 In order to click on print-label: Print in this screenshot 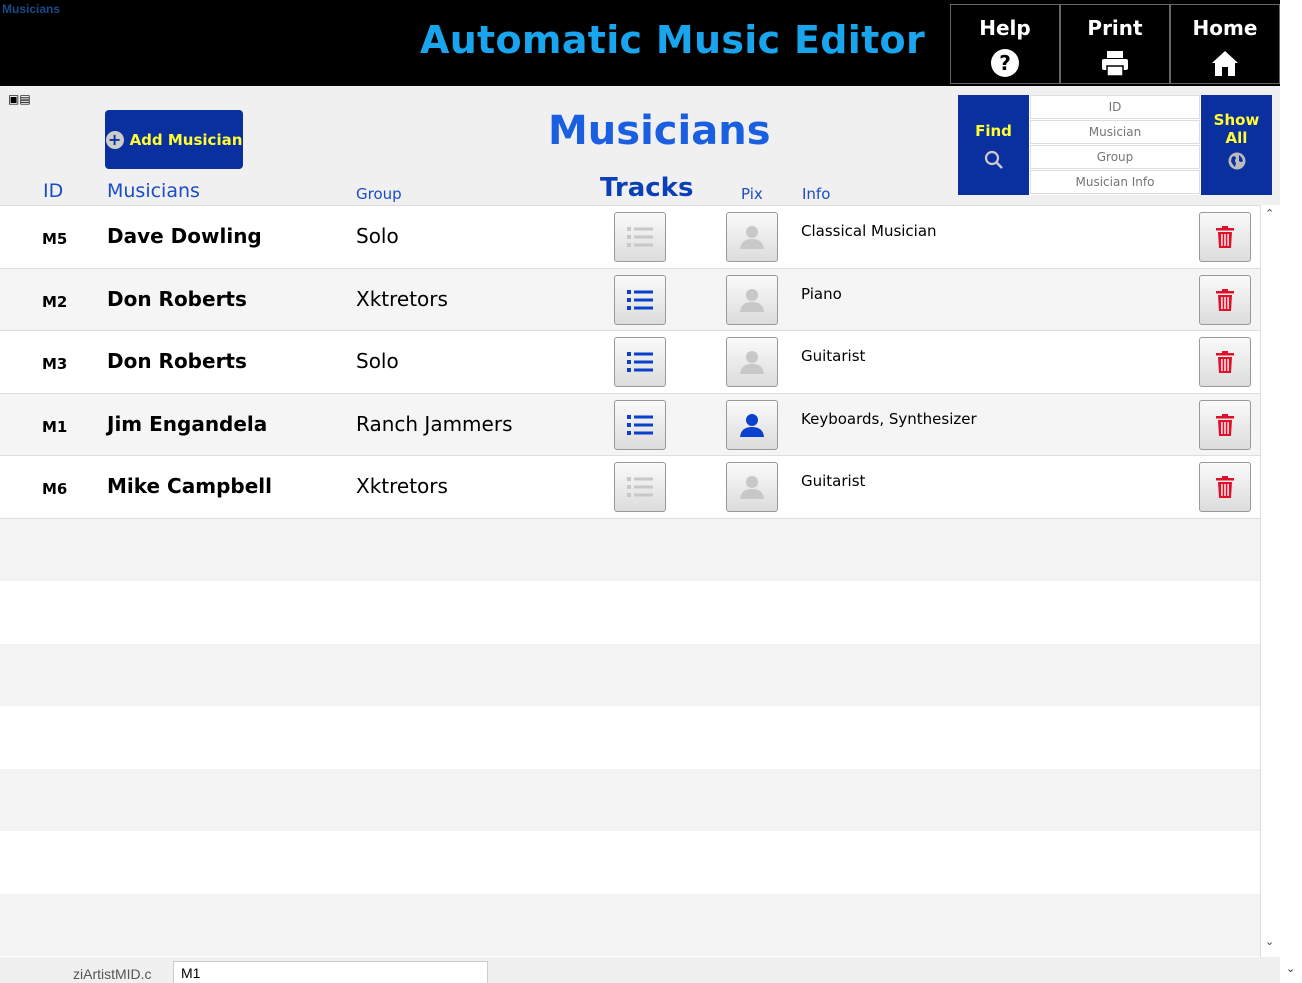, I will do `click(1115, 28)`.